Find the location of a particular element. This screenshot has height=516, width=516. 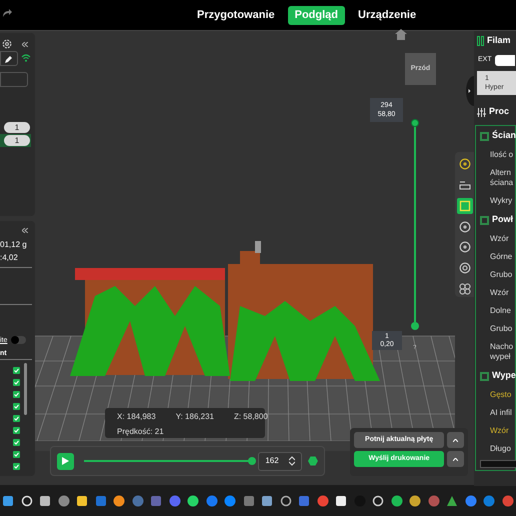

speed-text: Prędkość: 21 is located at coordinates (141, 432).